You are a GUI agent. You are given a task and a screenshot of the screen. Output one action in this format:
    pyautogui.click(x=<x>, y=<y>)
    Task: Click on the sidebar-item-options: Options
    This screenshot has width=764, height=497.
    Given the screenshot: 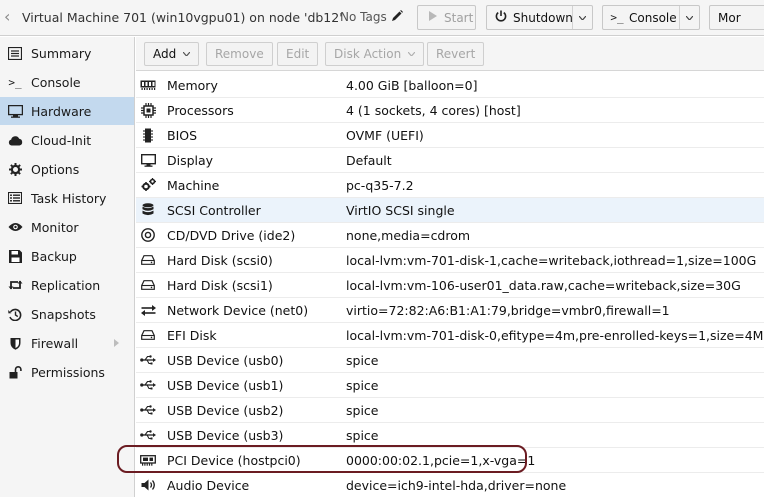 What is the action you would take?
    pyautogui.click(x=67, y=169)
    